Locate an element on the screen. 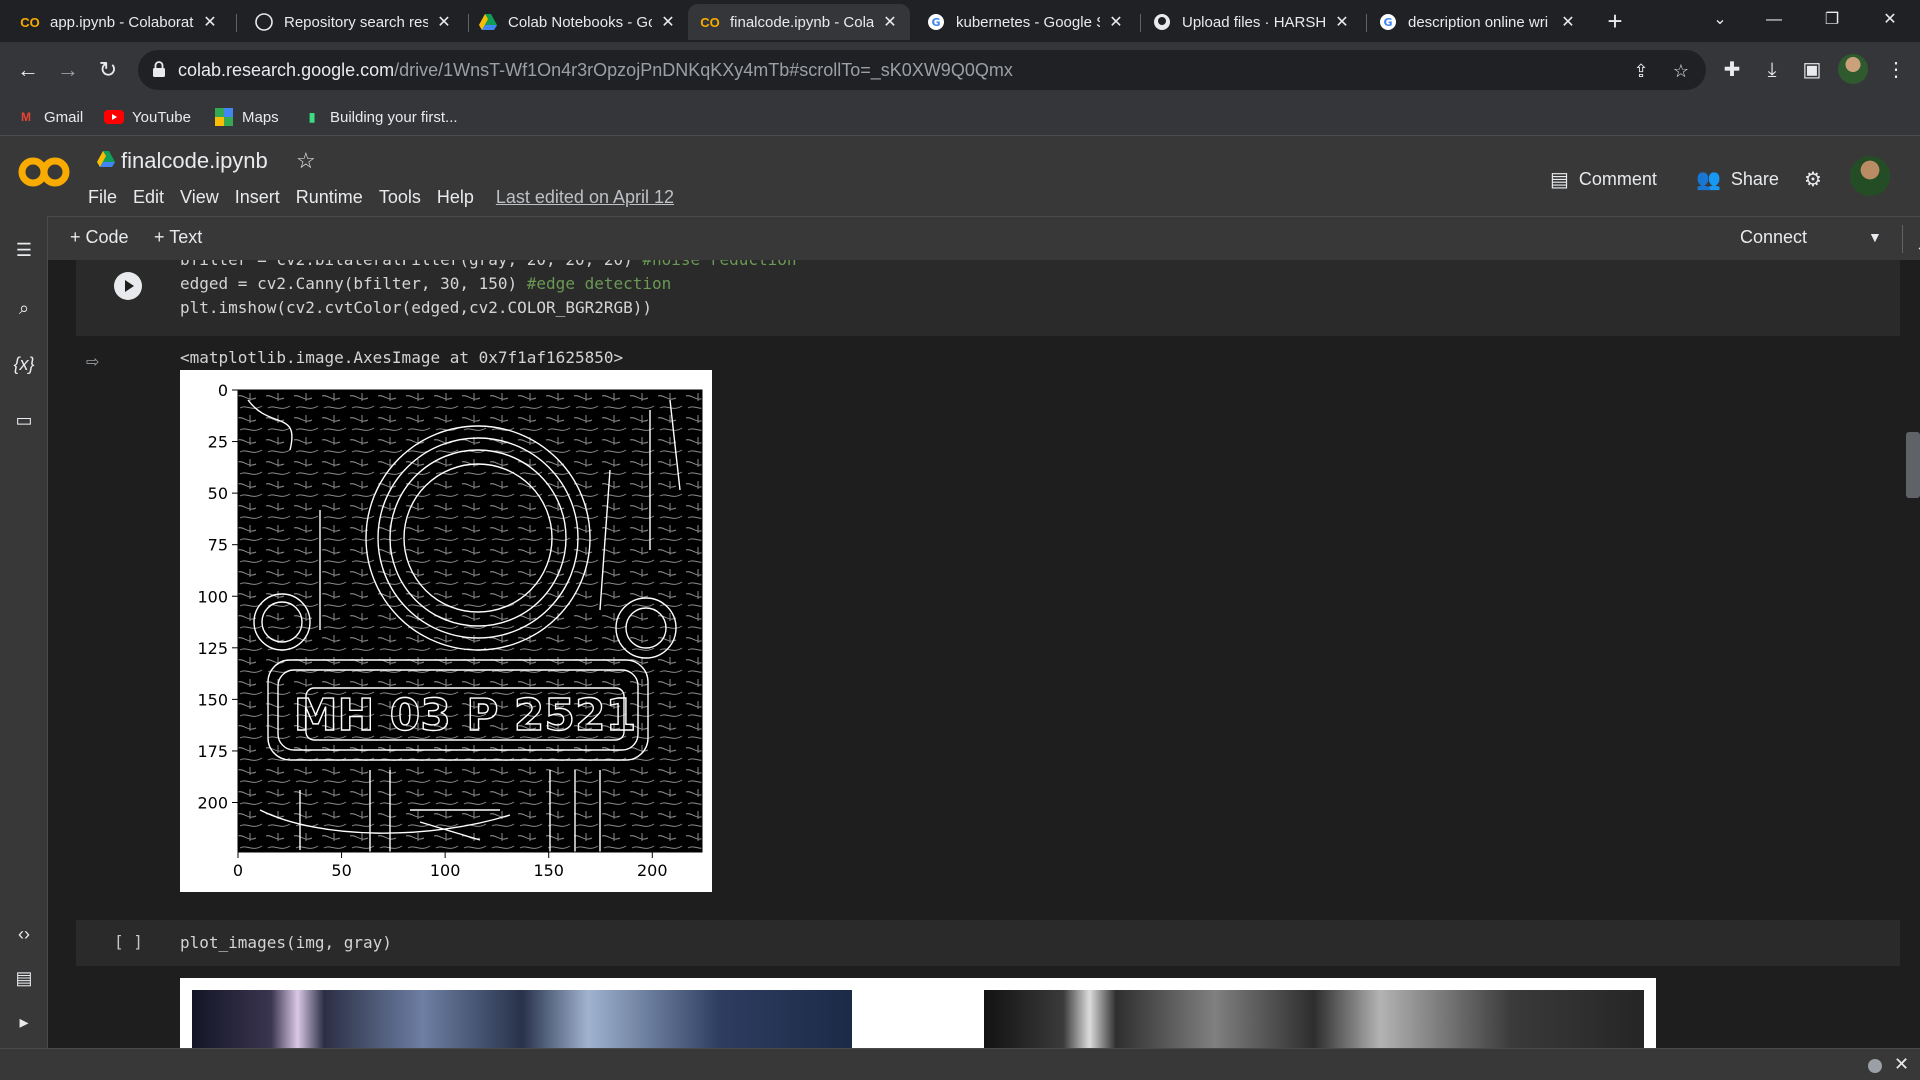  google-icon: G is located at coordinates (936, 22).